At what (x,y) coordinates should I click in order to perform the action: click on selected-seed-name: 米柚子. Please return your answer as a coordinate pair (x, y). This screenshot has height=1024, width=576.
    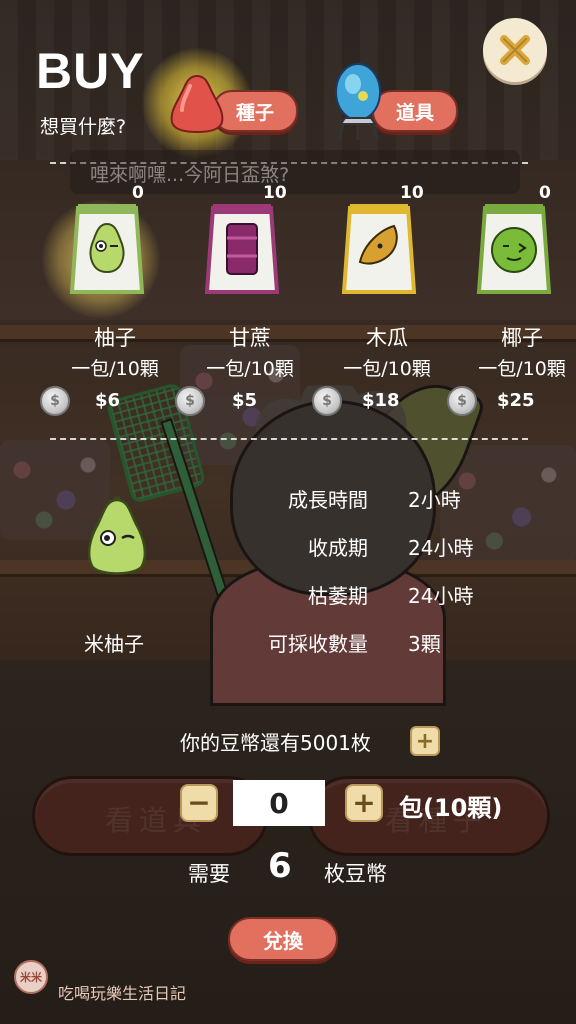
    Looking at the image, I should click on (114, 644).